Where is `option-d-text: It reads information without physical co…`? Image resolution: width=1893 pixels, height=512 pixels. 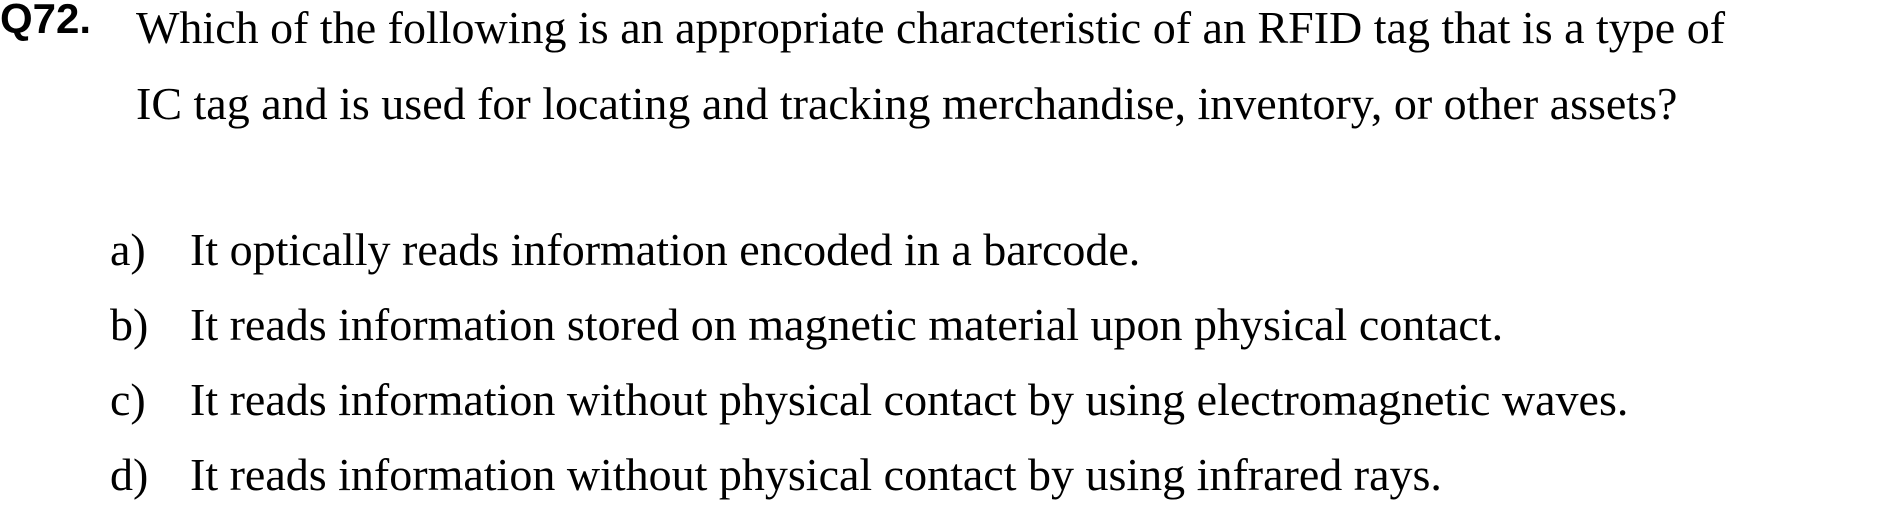
option-d-text: It reads information without physical co… is located at coordinates (816, 474).